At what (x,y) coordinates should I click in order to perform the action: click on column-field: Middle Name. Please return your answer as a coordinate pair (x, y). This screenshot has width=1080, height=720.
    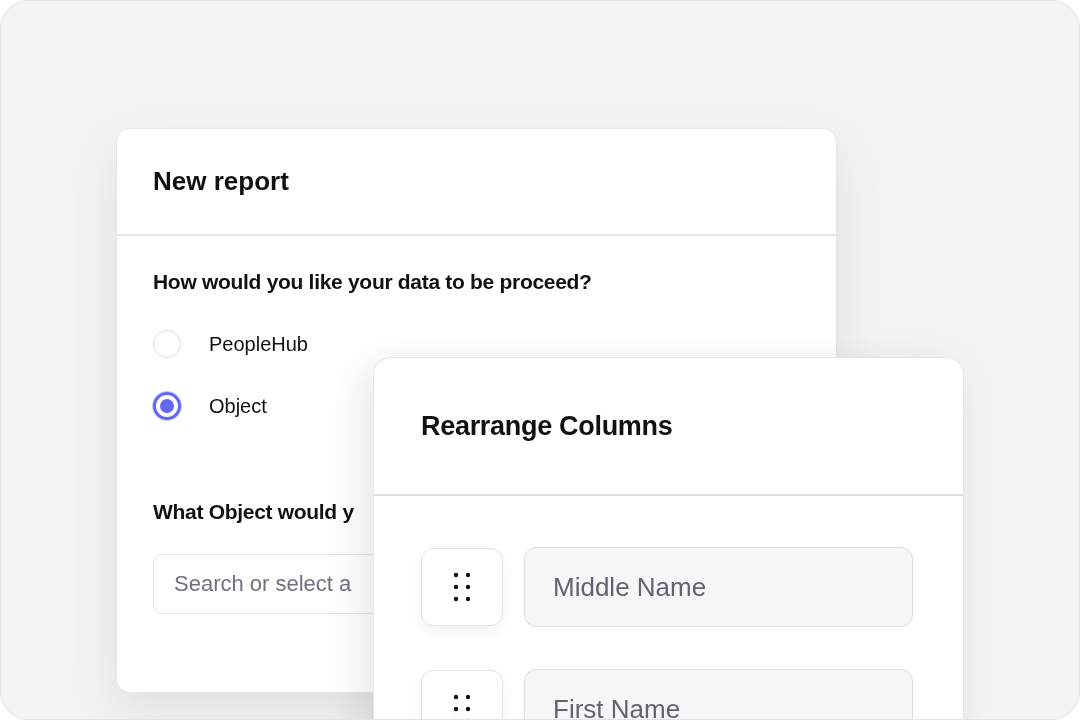
    Looking at the image, I should click on (718, 587).